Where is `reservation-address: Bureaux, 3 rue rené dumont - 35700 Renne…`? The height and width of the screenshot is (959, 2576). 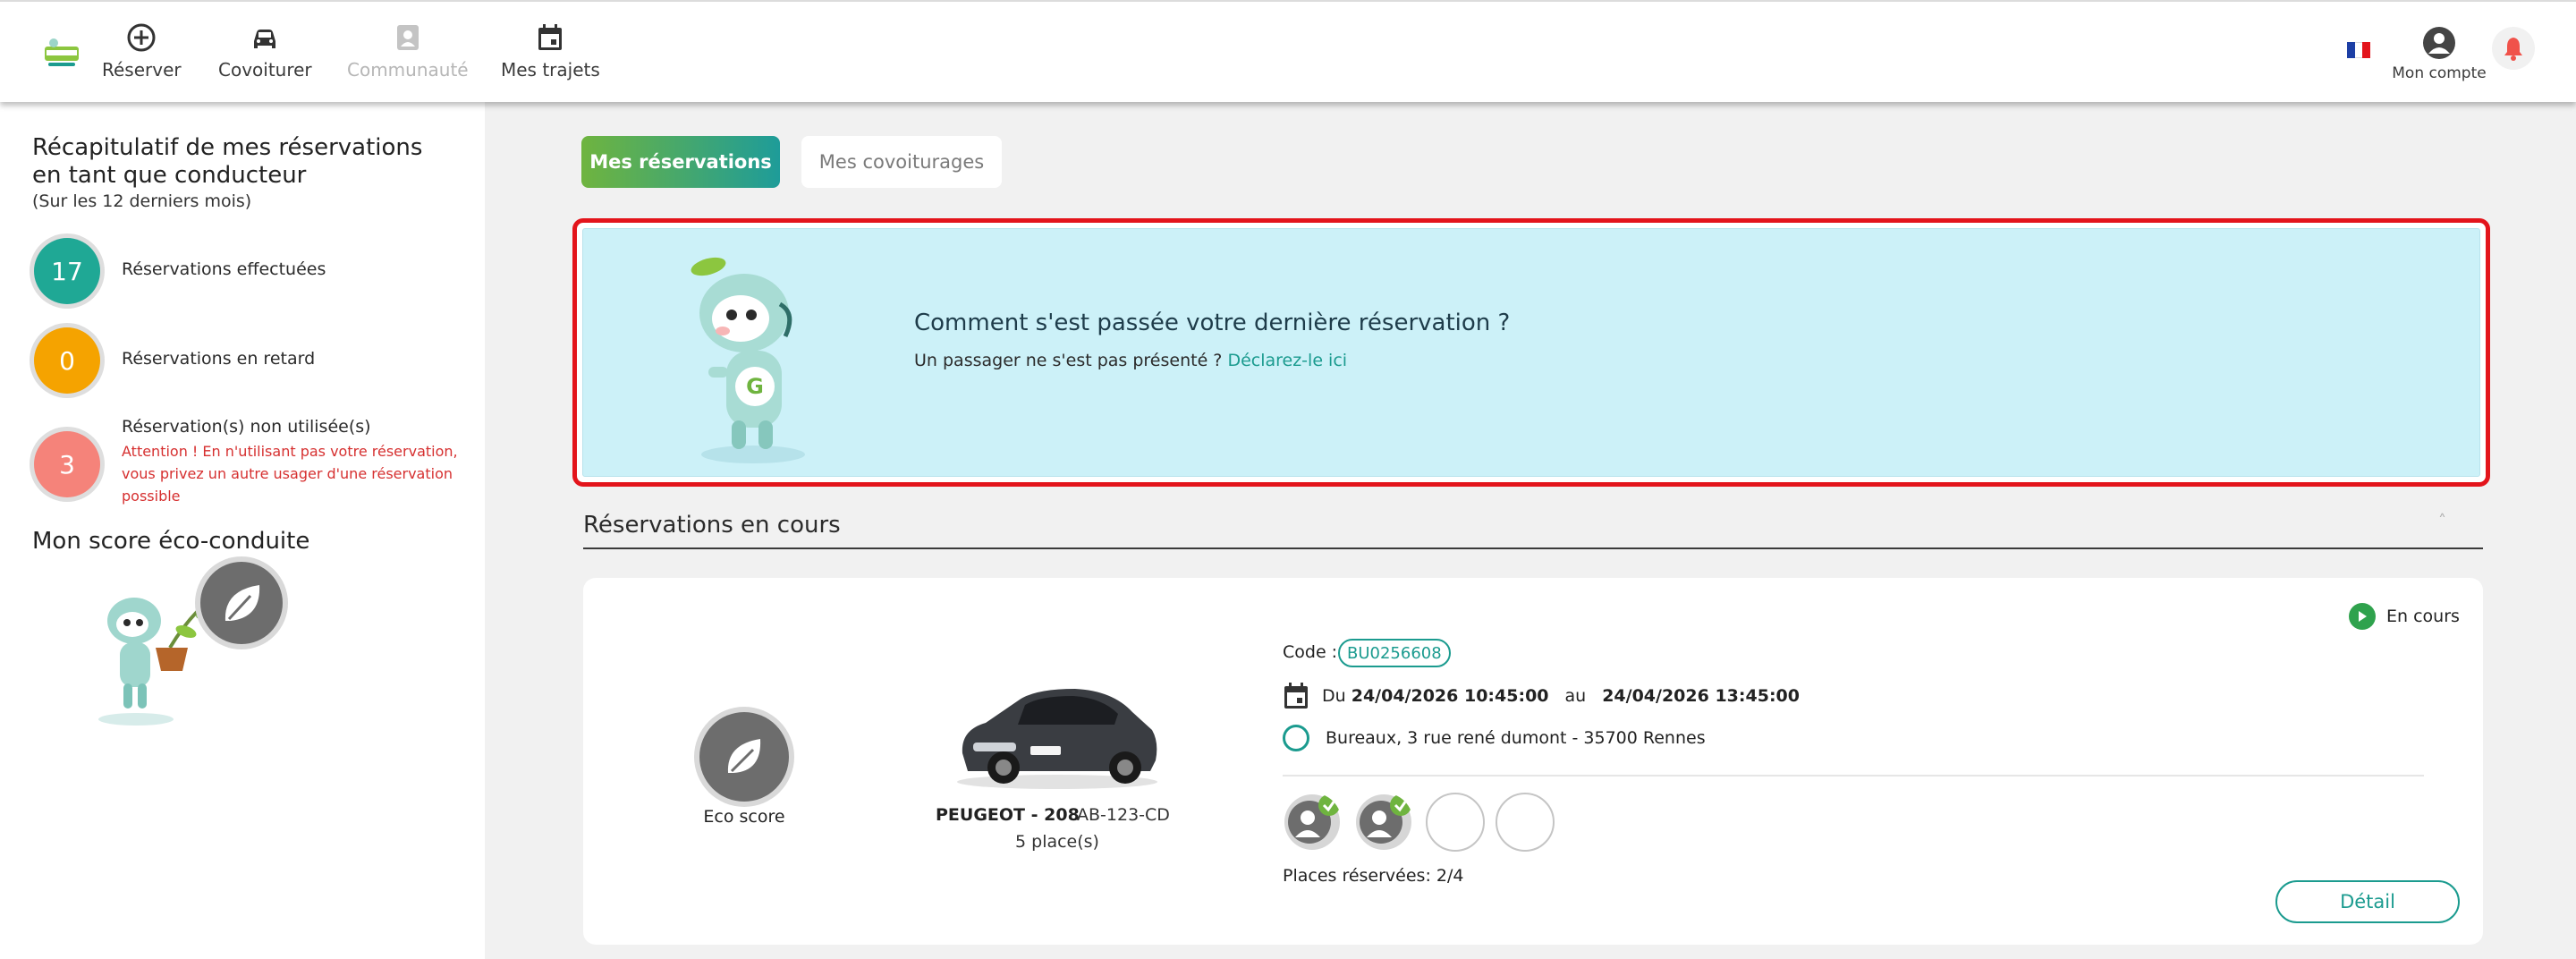
reservation-address: Bureaux, 3 rue rené dumont - 35700 Renne… is located at coordinates (1494, 738).